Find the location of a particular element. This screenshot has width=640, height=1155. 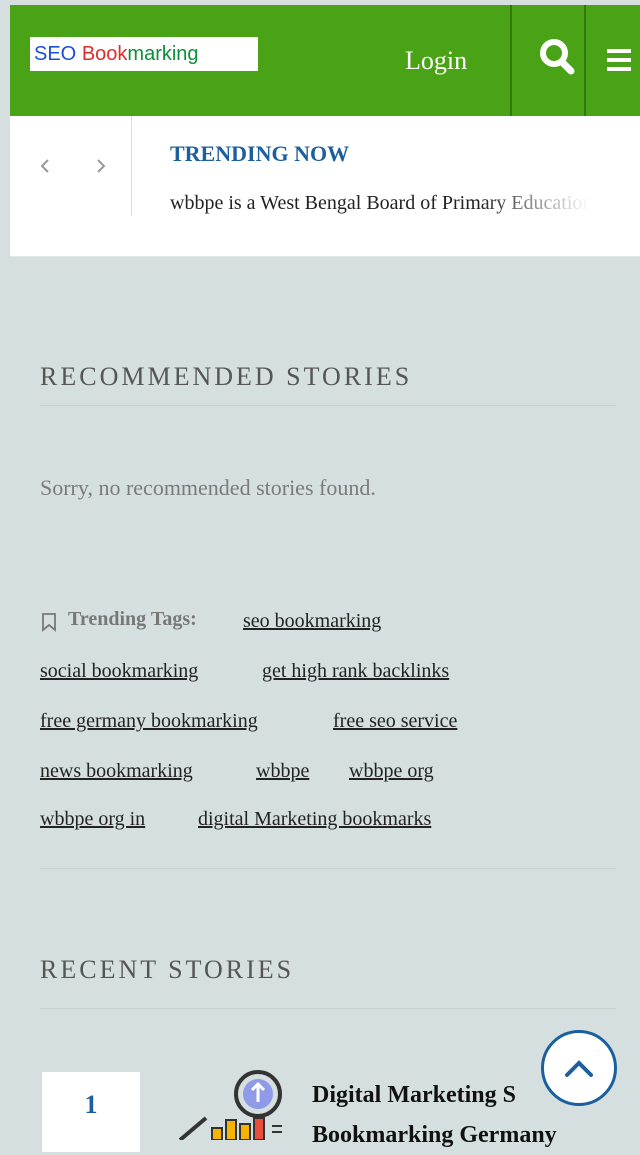

tag-link: wbbpe org is located at coordinates (391, 771).